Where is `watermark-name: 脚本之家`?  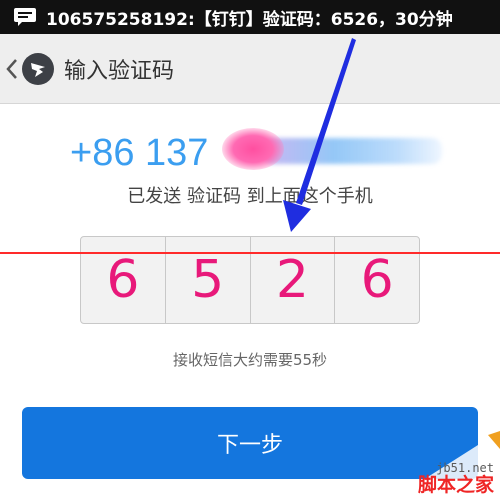
watermark-name: 脚本之家 is located at coordinates (455, 485).